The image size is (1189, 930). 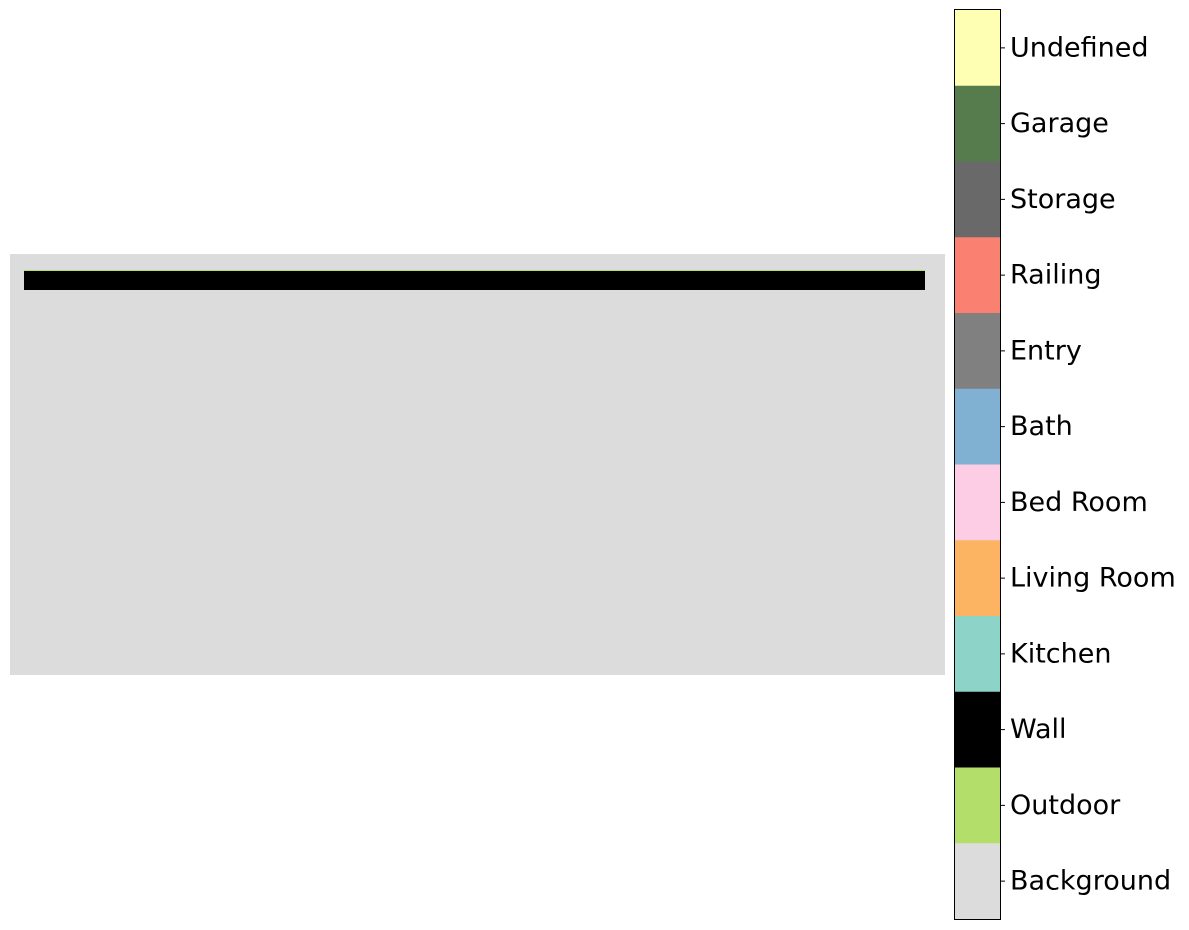 I want to click on colorbar-label: Garage, so click(x=1059, y=123).